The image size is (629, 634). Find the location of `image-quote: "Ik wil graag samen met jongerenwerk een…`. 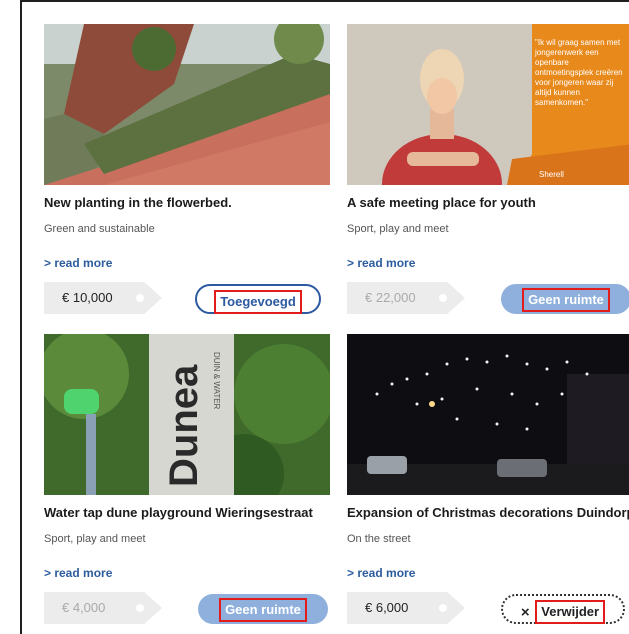

image-quote: "Ik wil graag samen met jongerenwerk een… is located at coordinates (579, 72).